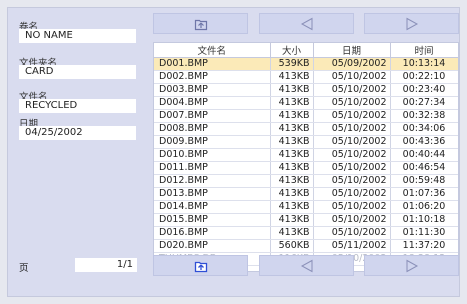 The height and width of the screenshot is (304, 467). I want to click on table-row: D007.BMP 413KB 05/10/2002 00:32:38, so click(306, 116).